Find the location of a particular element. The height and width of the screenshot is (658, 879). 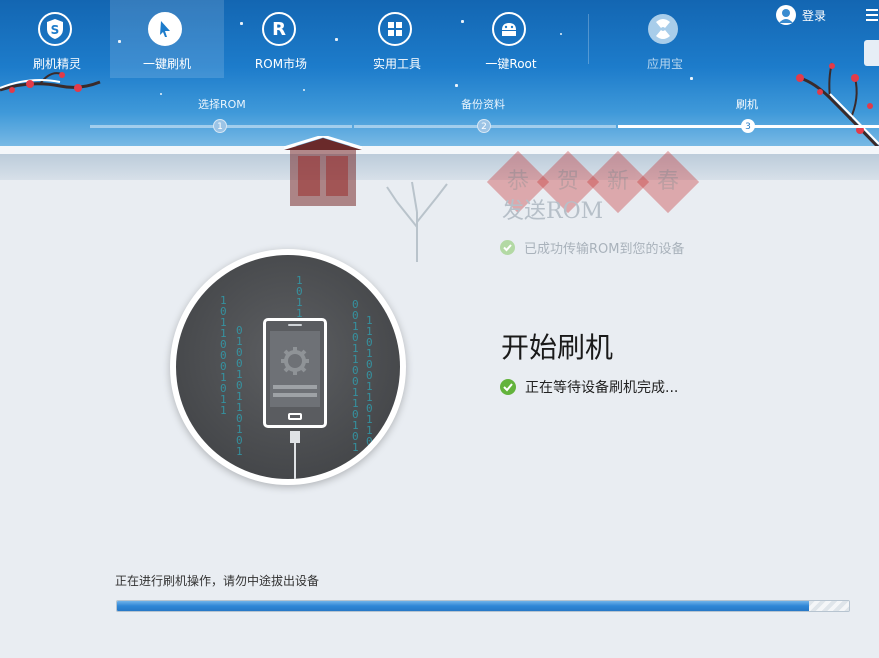

faded-step-title: 发送ROM is located at coordinates (553, 211).